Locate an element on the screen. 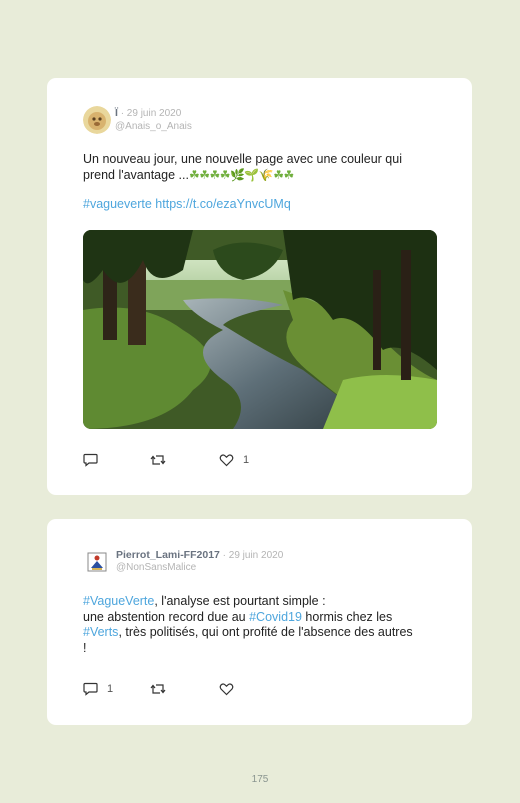  tweet-line: prend l'avantage ...☘☘☘☘🌿🌱🌾☘☘ is located at coordinates (242, 176).